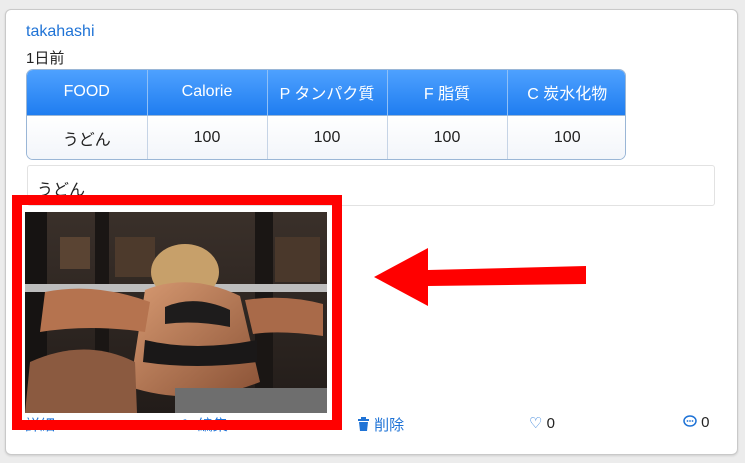 The height and width of the screenshot is (463, 745). Describe the element at coordinates (87, 92) in the screenshot. I see `header-food: FOOD` at that location.